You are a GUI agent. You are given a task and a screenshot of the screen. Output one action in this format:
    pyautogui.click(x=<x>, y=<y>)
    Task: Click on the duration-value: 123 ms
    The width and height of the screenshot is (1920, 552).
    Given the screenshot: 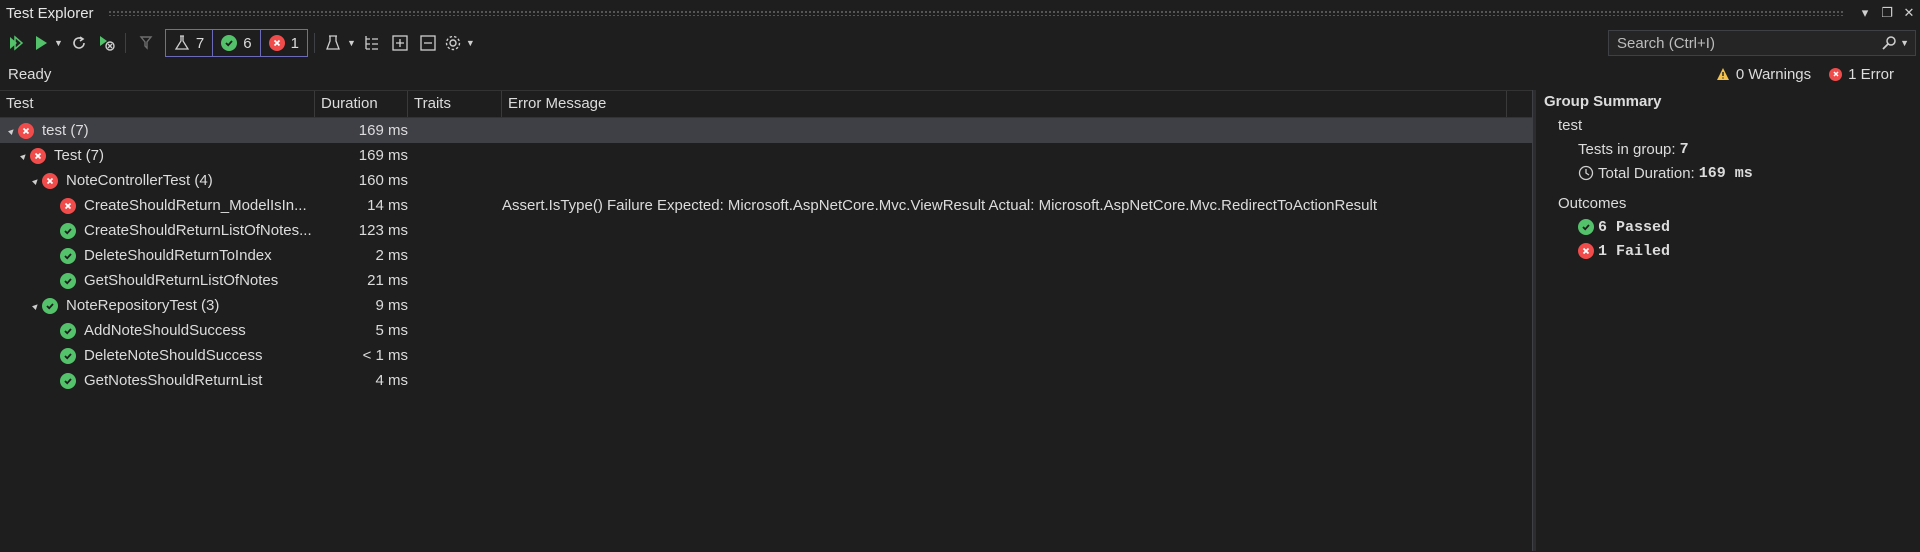 What is the action you would take?
    pyautogui.click(x=383, y=230)
    